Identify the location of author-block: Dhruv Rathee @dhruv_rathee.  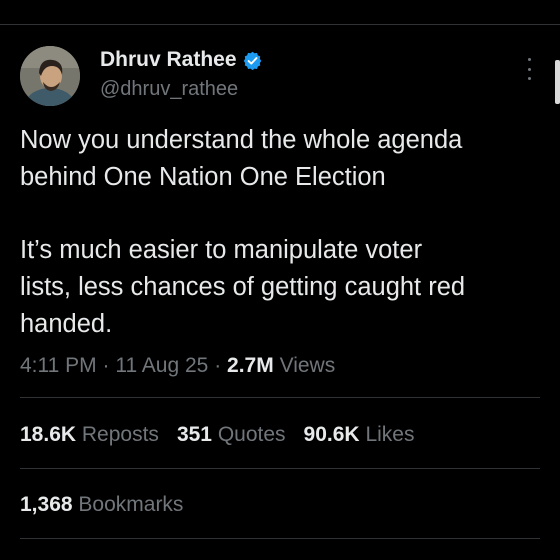
(181, 74).